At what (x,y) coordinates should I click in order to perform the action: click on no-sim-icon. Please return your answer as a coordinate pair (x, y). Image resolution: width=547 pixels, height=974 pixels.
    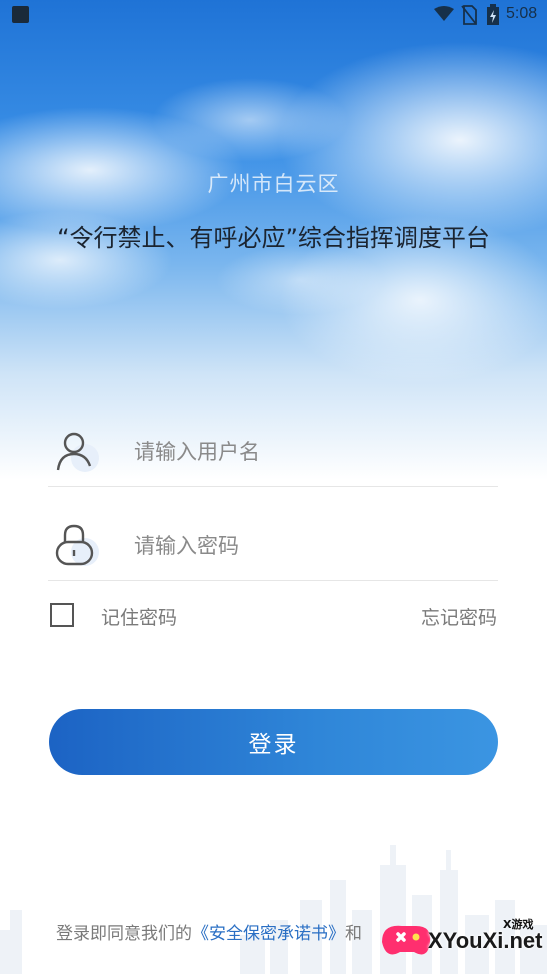
    Looking at the image, I should click on (469, 15).